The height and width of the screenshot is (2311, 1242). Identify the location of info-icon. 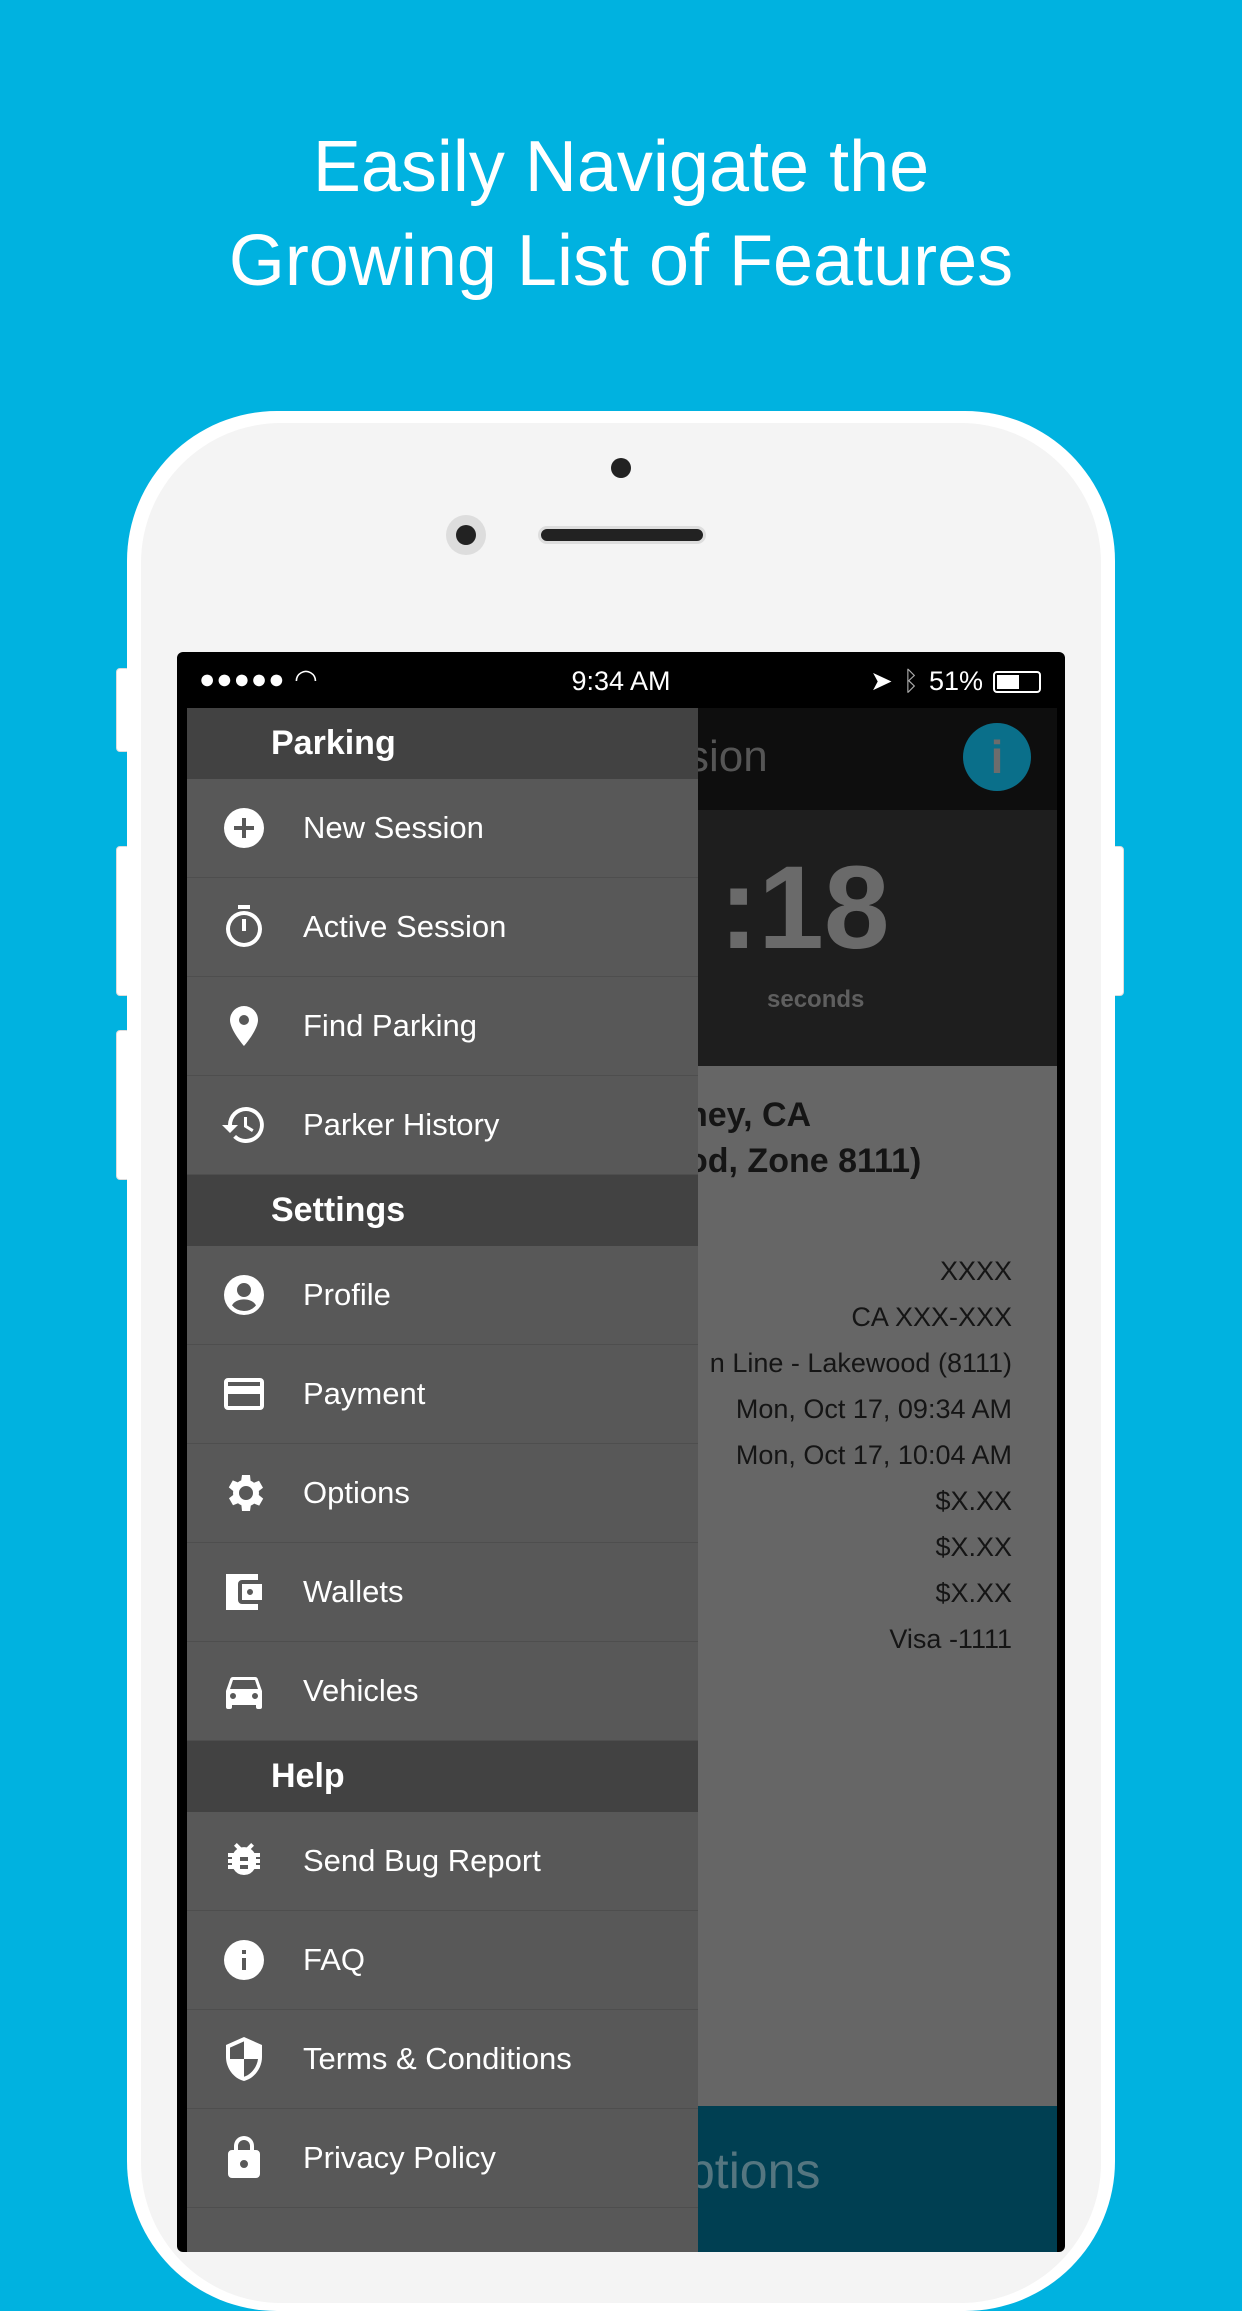
(244, 1960).